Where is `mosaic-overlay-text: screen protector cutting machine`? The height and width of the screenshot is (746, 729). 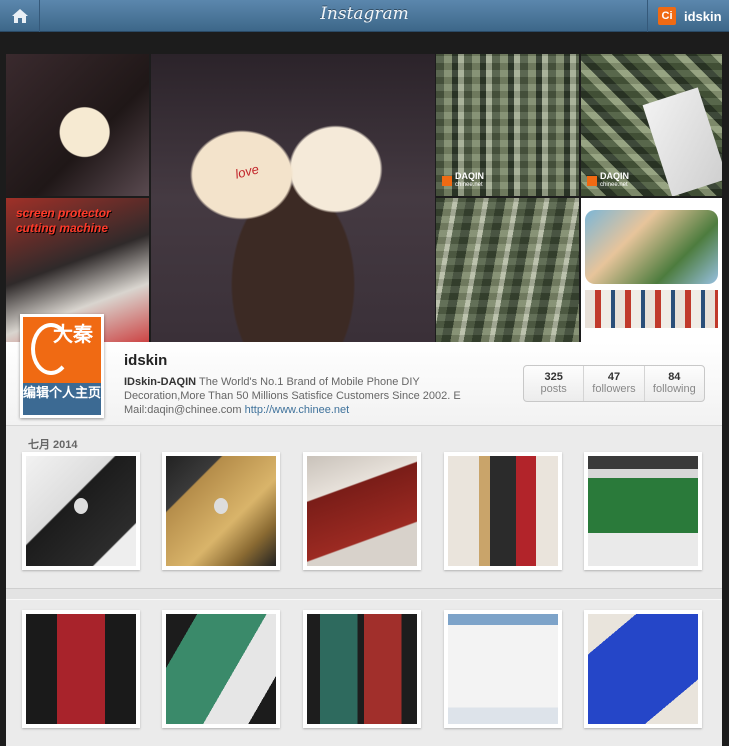
mosaic-overlay-text: screen protector cutting machine is located at coordinates (63, 220).